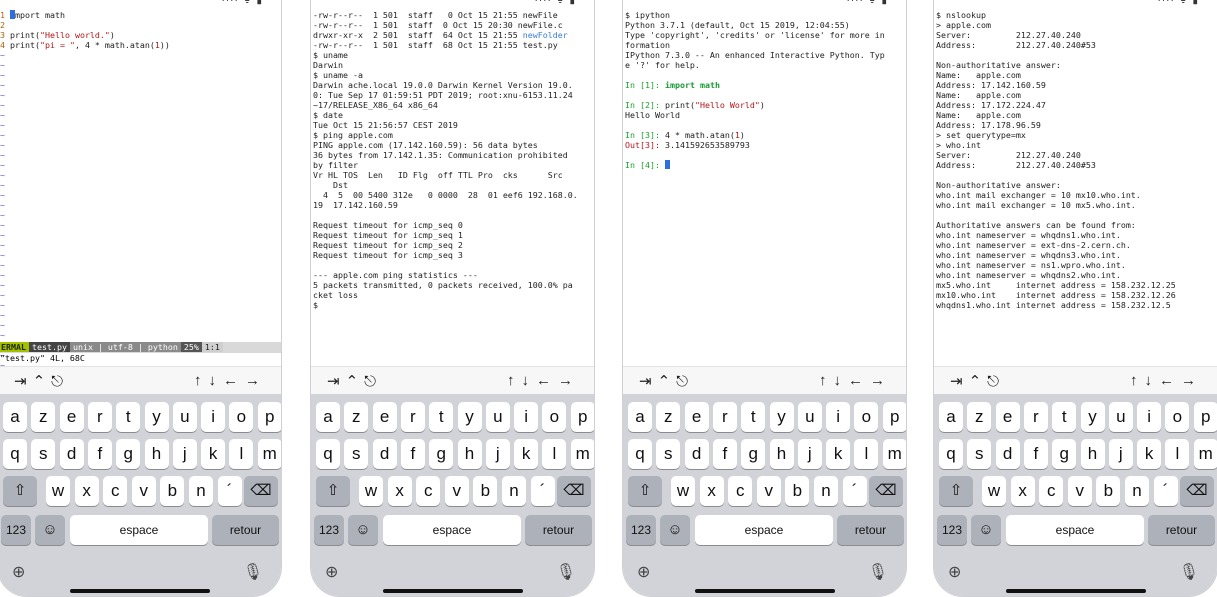  Describe the element at coordinates (71, 417) in the screenshot. I see `key-e: e` at that location.